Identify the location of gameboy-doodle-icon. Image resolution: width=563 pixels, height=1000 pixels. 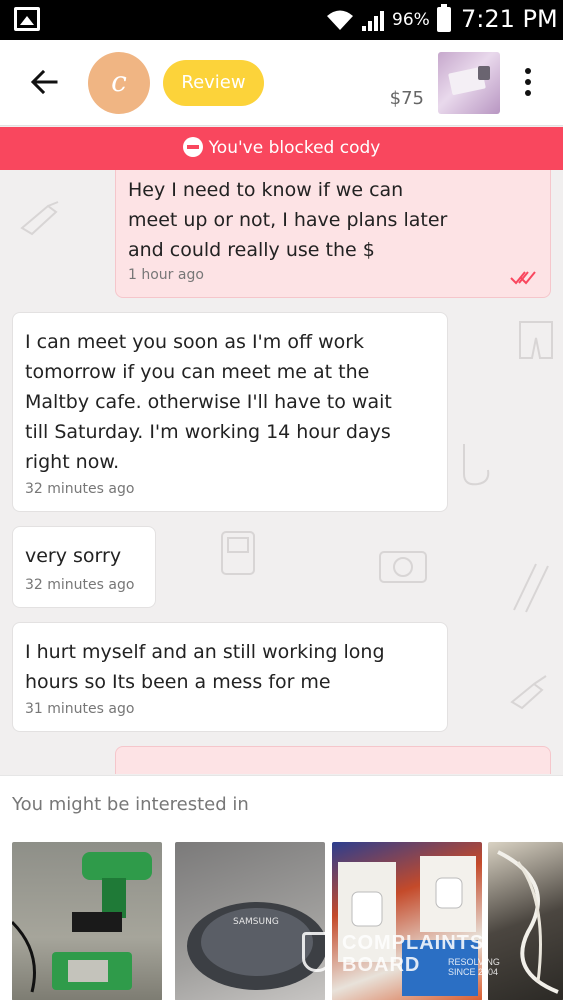
(238, 553).